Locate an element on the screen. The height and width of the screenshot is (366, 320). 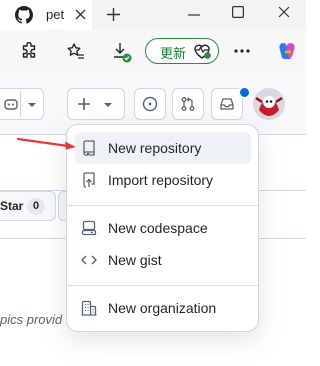
menu-item-new-organization: New organization is located at coordinates (163, 308).